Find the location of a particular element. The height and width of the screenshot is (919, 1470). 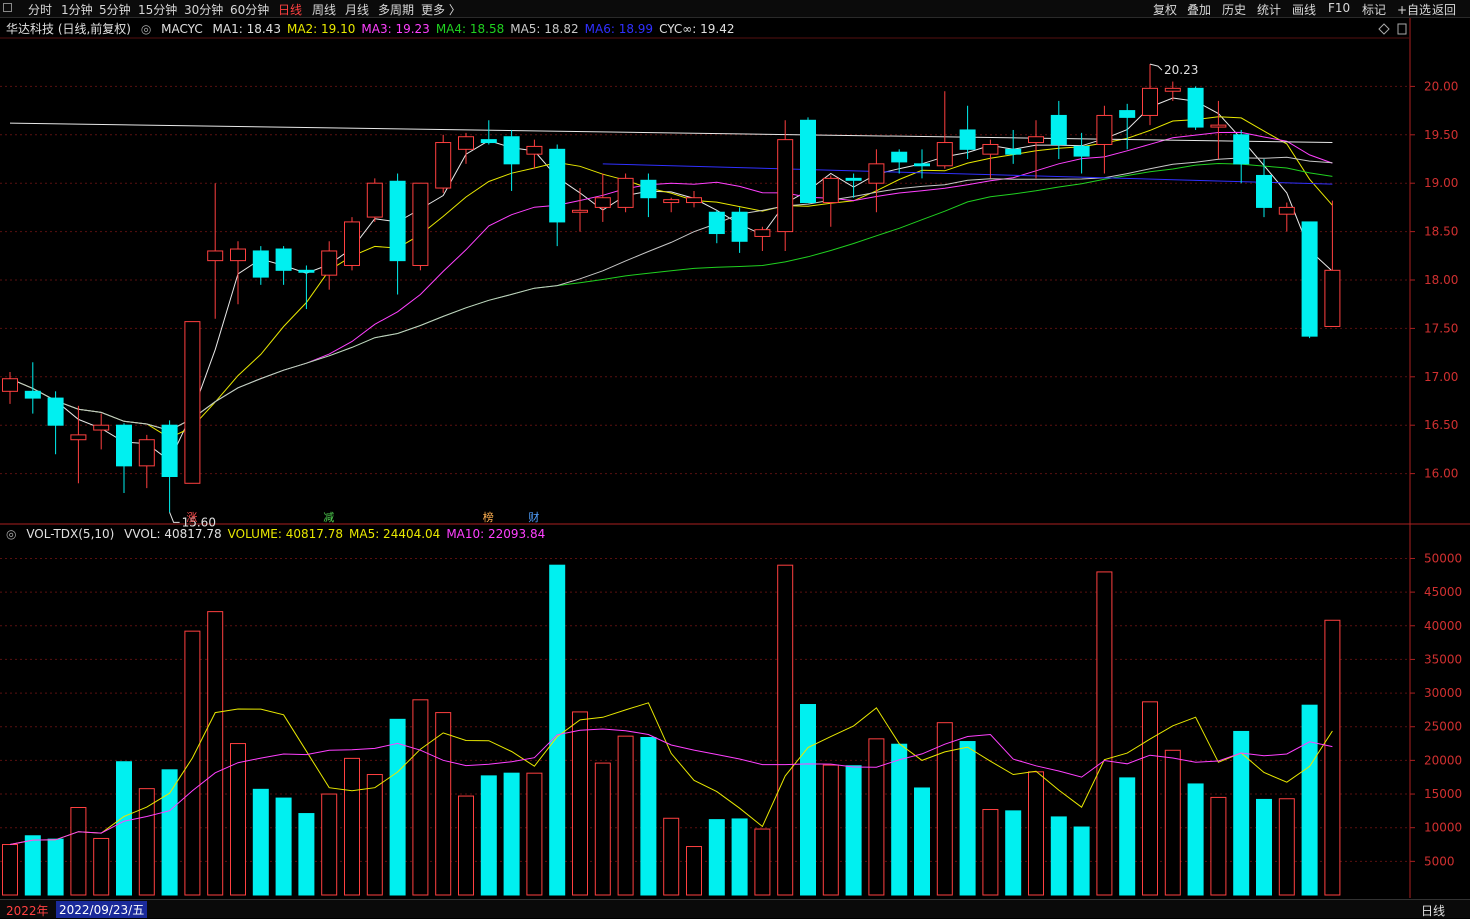

volume-tick-label: 40000 is located at coordinates (1443, 626).